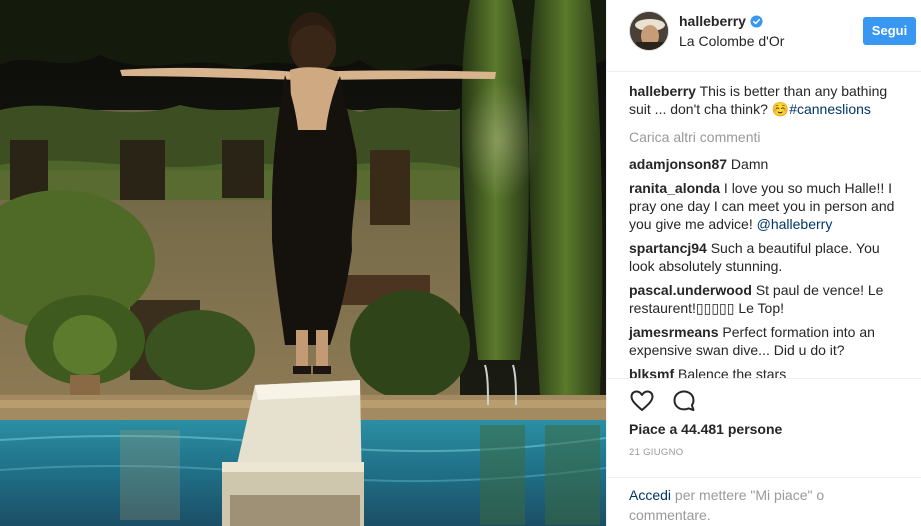 The width and height of the screenshot is (921, 526). What do you see at coordinates (642, 401) in the screenshot?
I see `heart-outline-icon` at bounding box center [642, 401].